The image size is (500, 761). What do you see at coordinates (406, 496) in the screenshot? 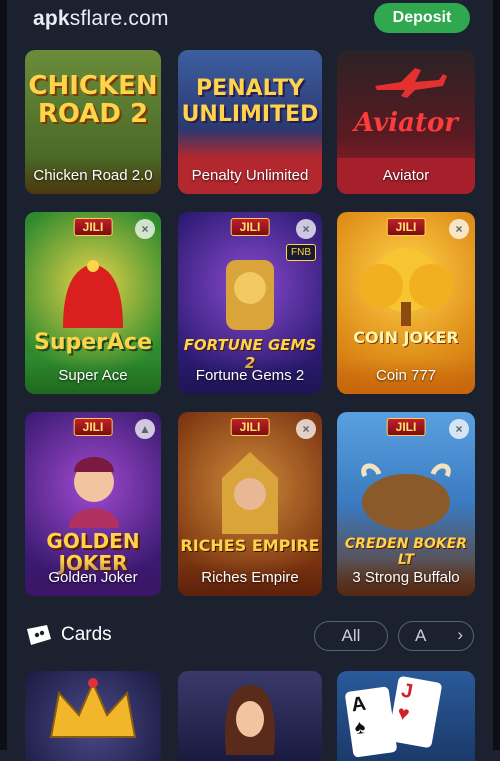
I see `buffalo-icon` at bounding box center [406, 496].